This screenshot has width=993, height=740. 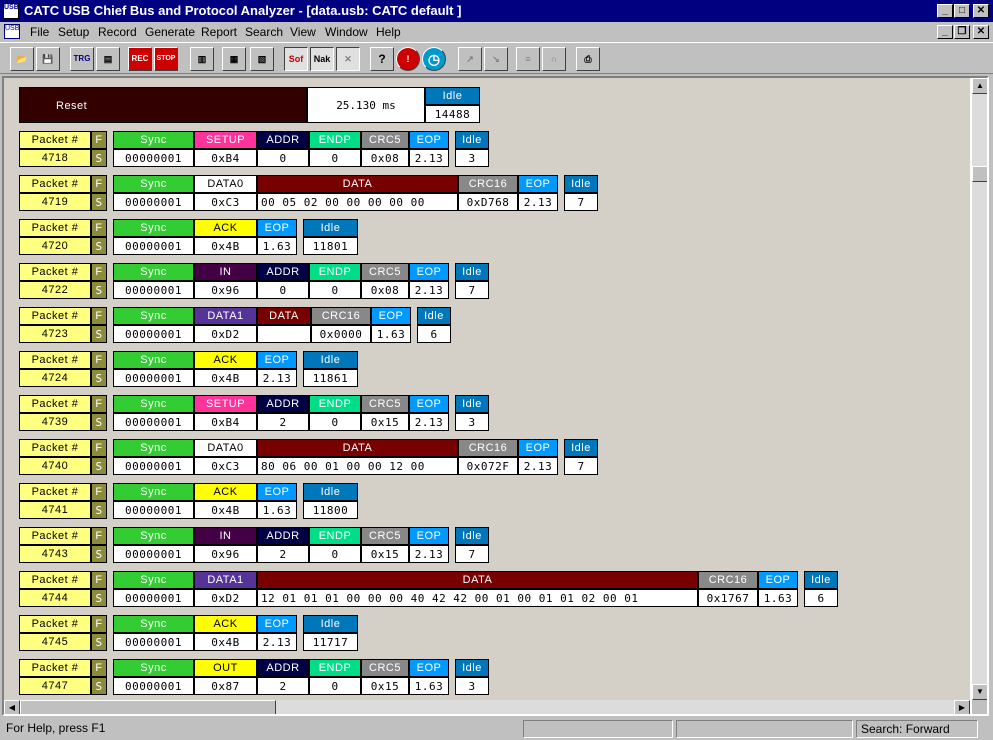 I want to click on scroll-up-icon: ▲, so click(x=979, y=86).